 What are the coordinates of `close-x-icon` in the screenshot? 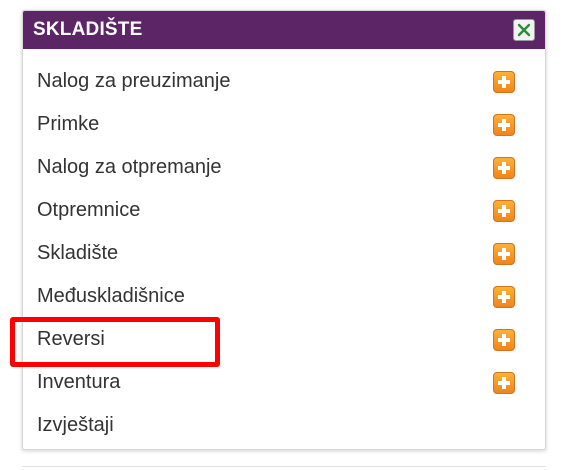 It's located at (524, 30).